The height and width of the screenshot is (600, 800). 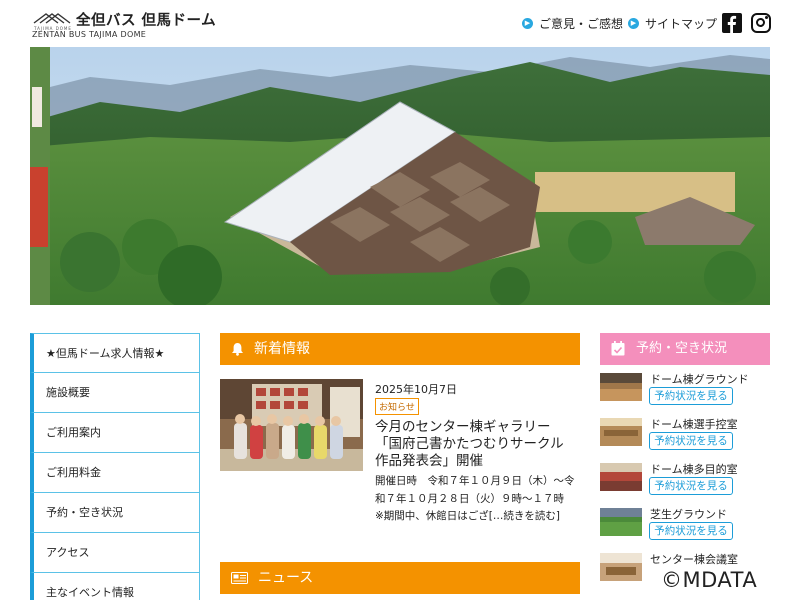 I want to click on news-title-link: 今月のセンター棟ギャラリー「国府己書かたつむりサークル作品発表会」開催, so click(x=474, y=444).